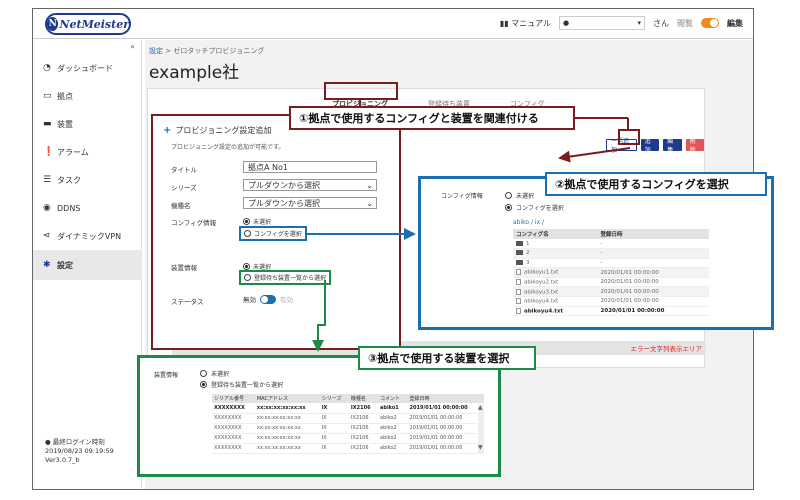 This screenshot has height=500, width=800. Describe the element at coordinates (87, 208) in the screenshot. I see `sidebar-item-ddns: ◉ DDNS` at that location.